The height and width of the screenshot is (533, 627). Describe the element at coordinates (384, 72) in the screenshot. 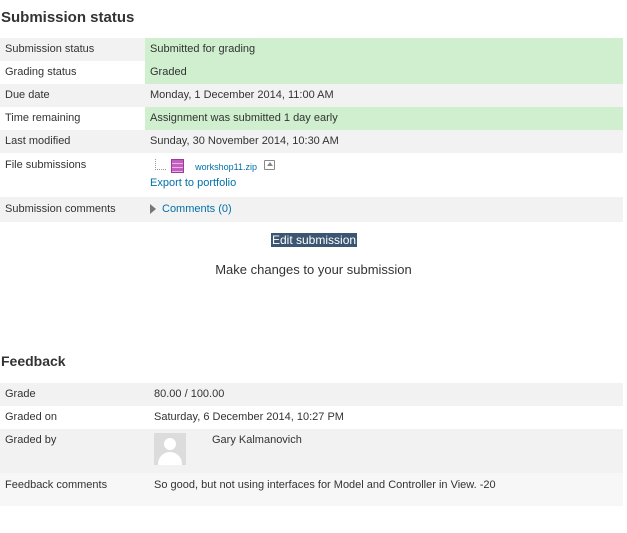

I see `value-grading-status: Graded` at that location.